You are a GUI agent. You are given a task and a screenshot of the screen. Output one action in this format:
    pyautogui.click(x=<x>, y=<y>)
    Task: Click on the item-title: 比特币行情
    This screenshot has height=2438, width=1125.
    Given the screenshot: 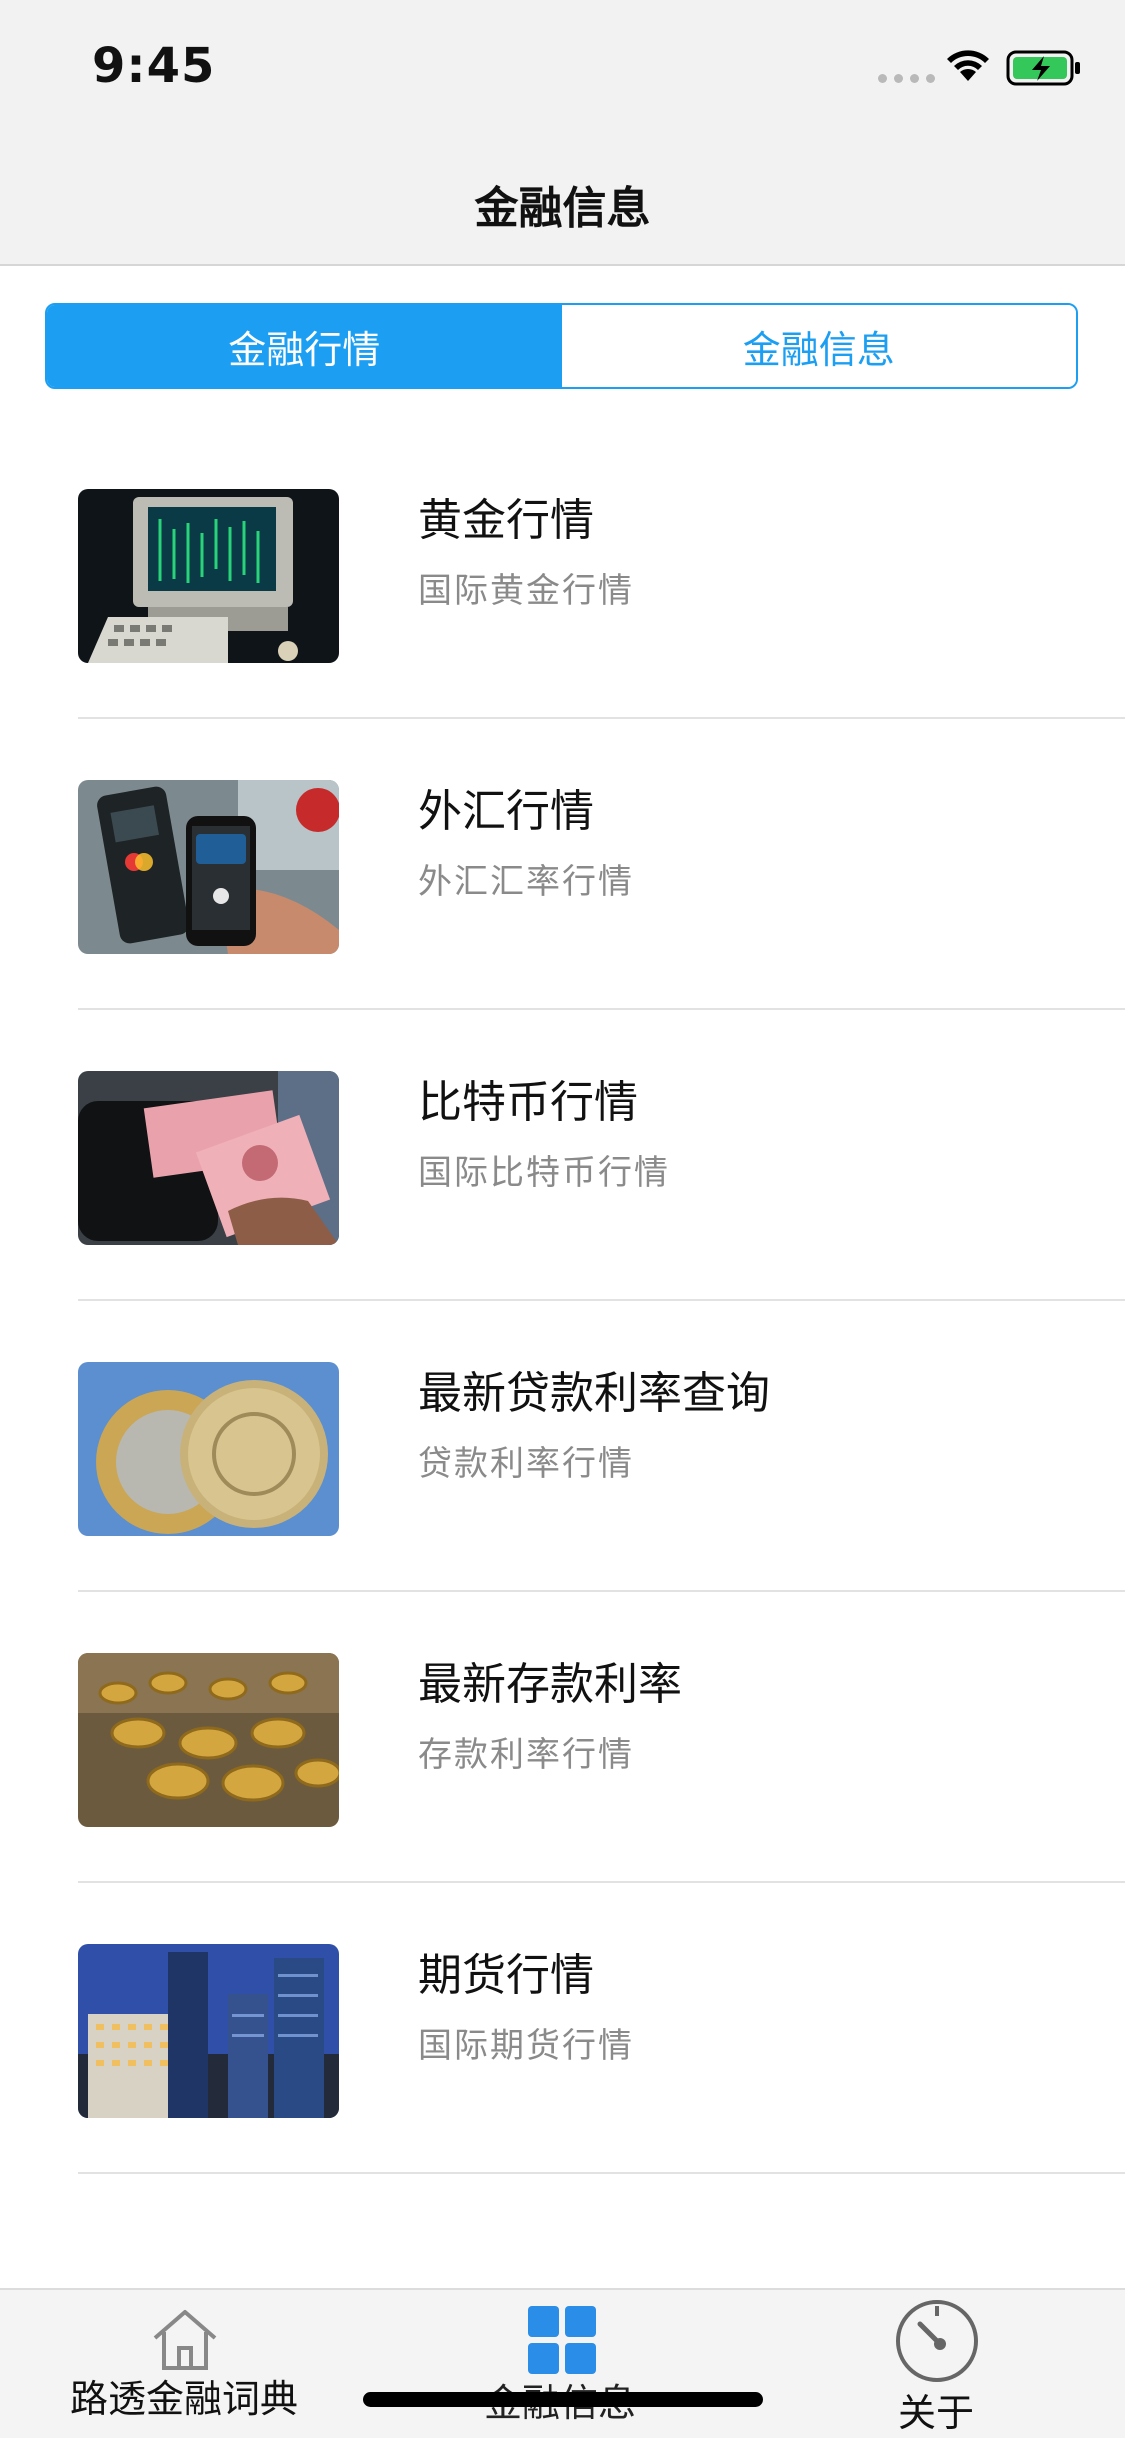 What is the action you would take?
    pyautogui.click(x=528, y=1102)
    